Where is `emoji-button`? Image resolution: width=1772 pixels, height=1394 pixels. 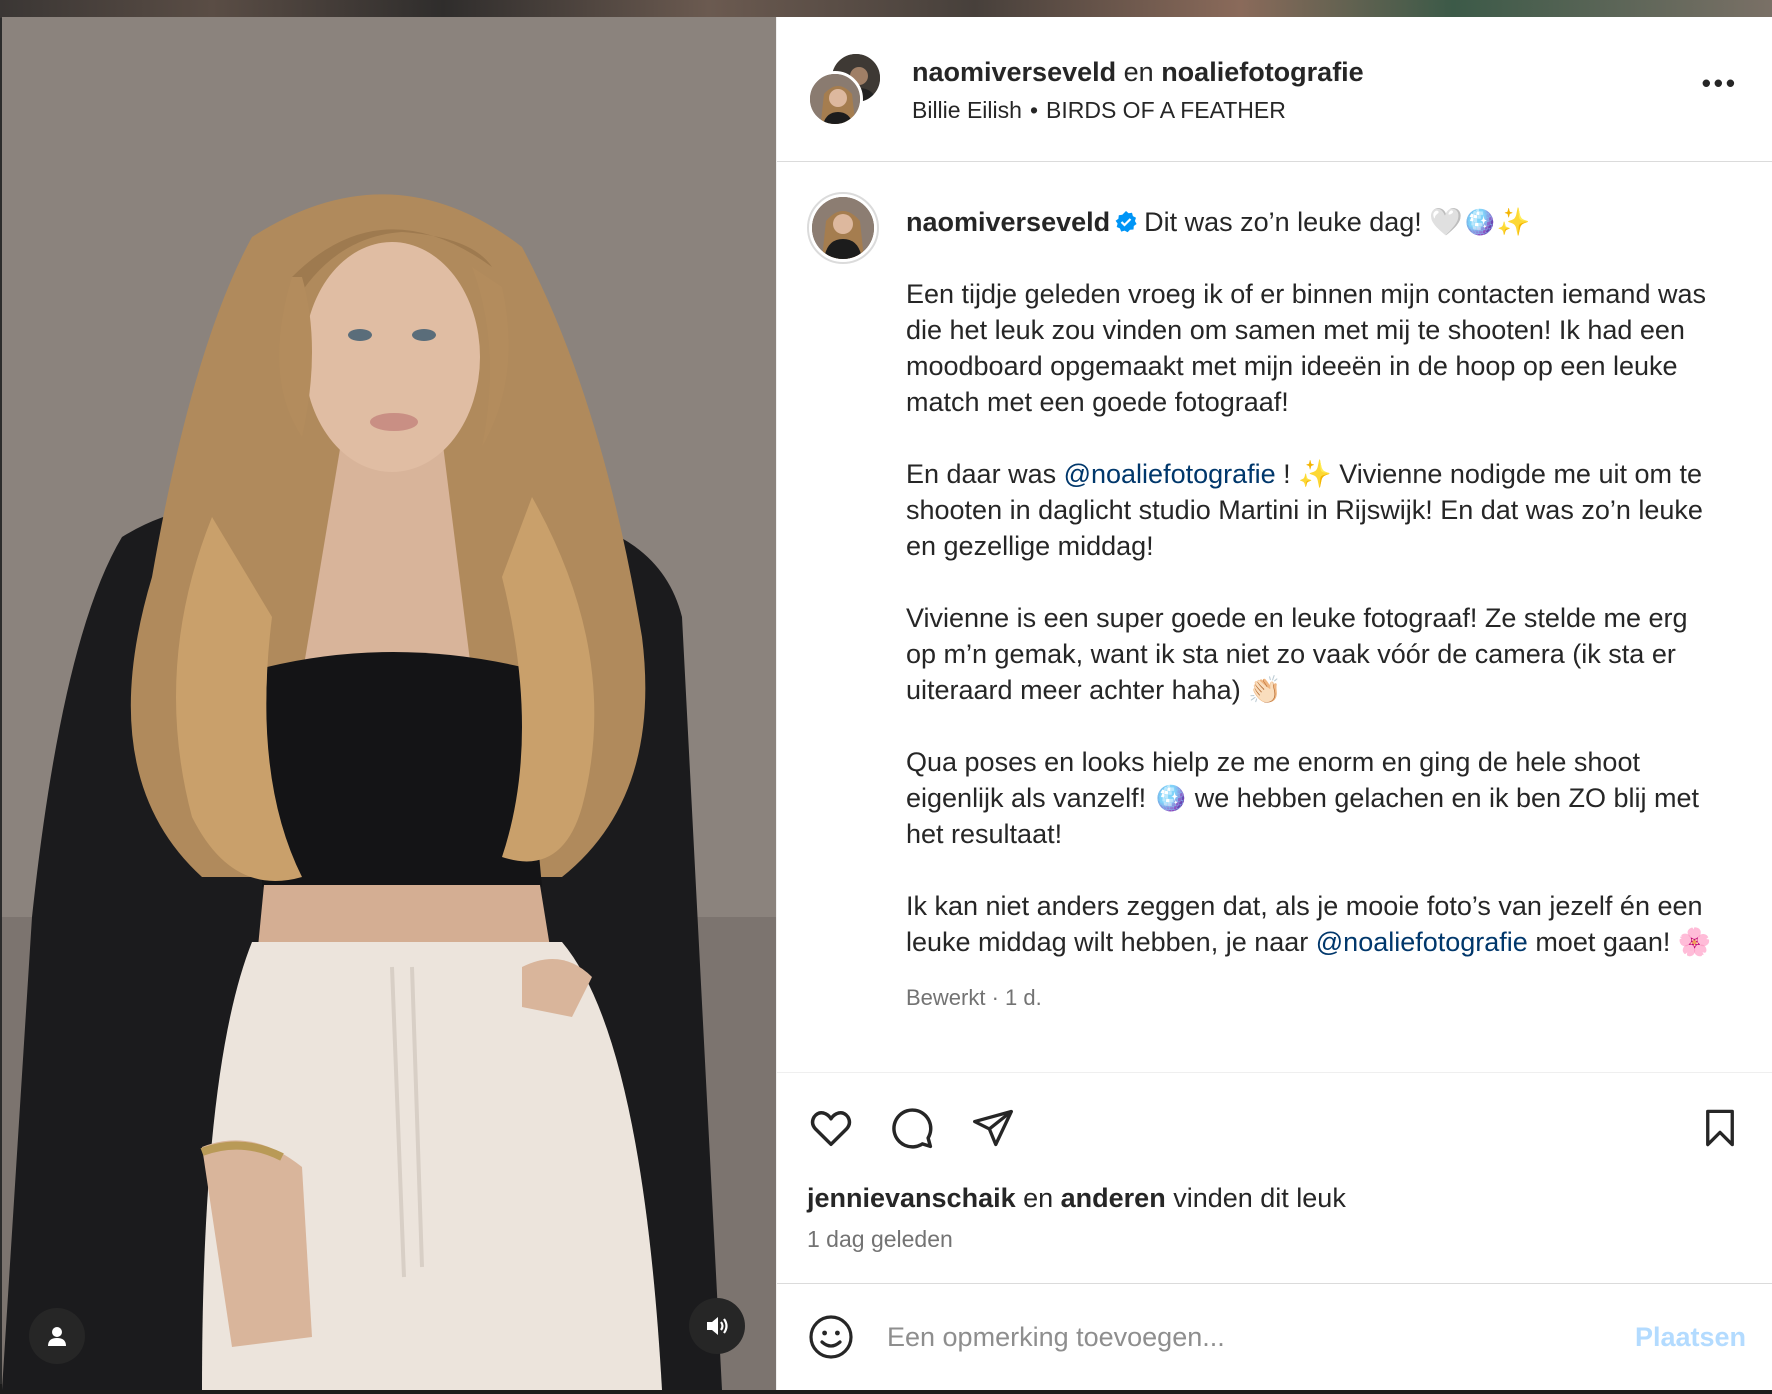
emoji-button is located at coordinates (831, 1337).